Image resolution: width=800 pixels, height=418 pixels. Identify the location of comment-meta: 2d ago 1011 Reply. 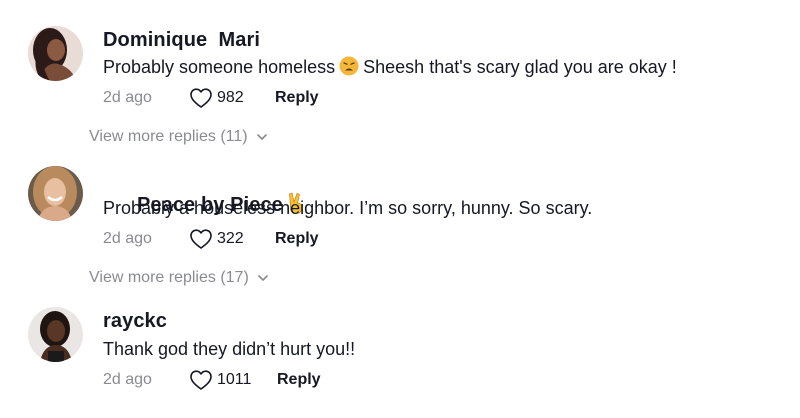
(303, 380).